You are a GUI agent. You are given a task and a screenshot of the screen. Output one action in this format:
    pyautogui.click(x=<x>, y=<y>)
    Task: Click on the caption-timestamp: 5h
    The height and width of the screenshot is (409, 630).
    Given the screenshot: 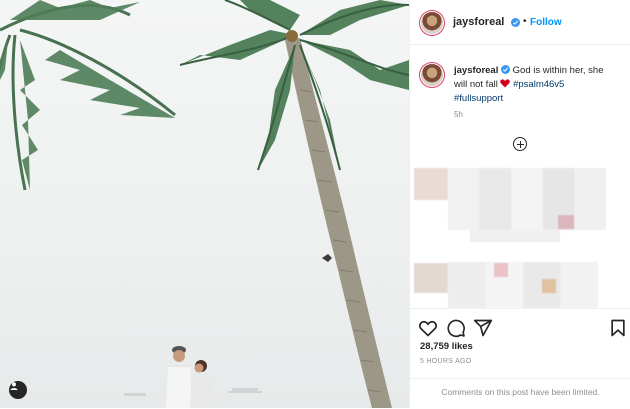 What is the action you would take?
    pyautogui.click(x=458, y=114)
    